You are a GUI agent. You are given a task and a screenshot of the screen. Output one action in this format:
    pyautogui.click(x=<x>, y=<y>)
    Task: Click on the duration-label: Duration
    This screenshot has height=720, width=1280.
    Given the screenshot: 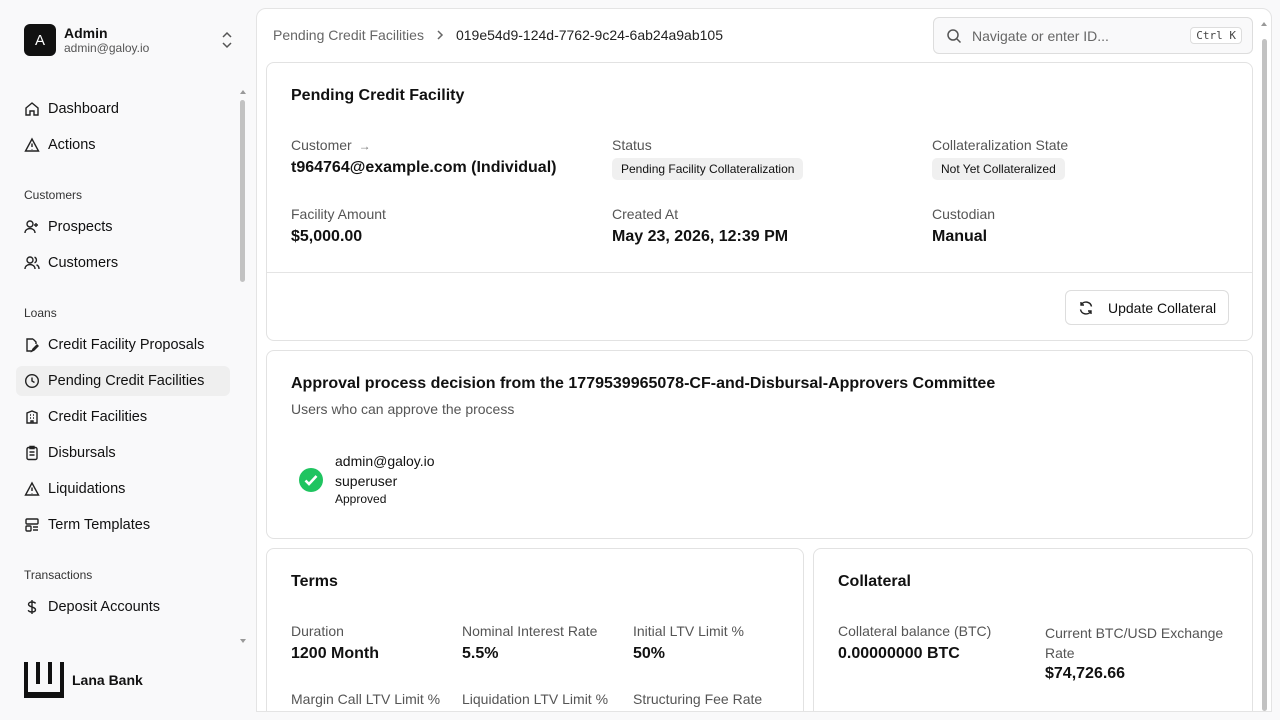 What is the action you would take?
    pyautogui.click(x=317, y=631)
    